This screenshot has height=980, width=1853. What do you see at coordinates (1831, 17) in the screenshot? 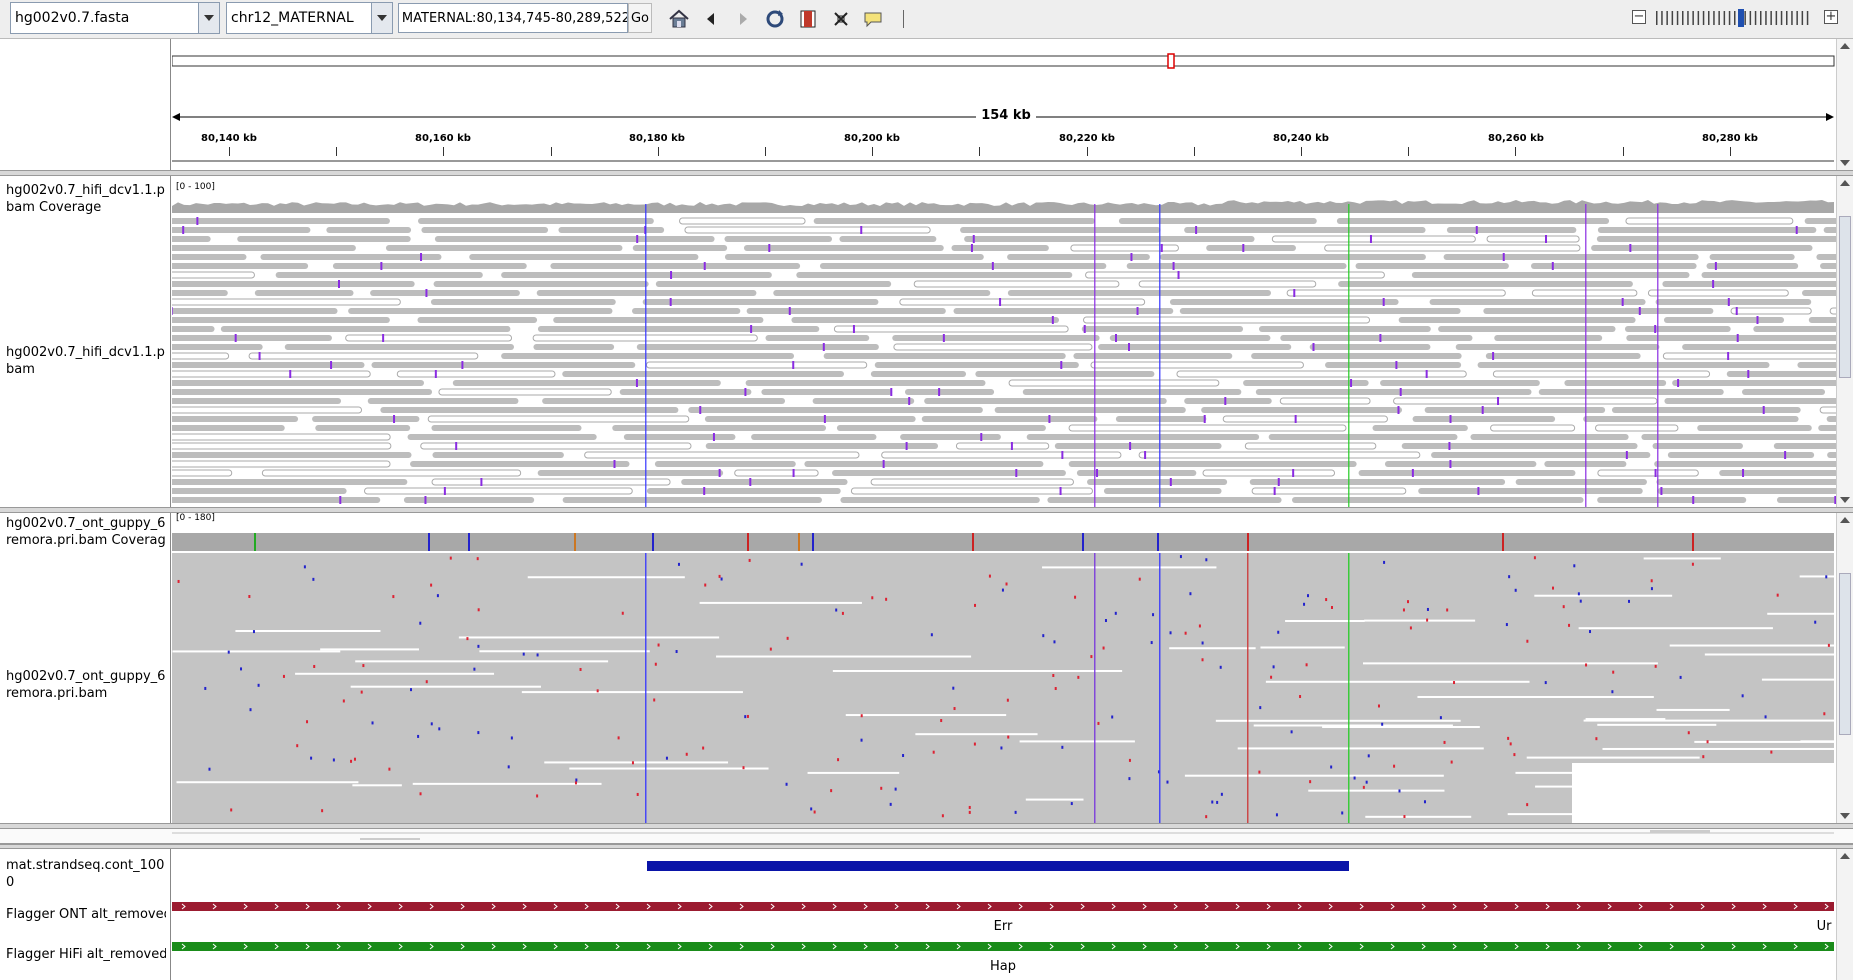
I see `zoom-in-icon: +` at bounding box center [1831, 17].